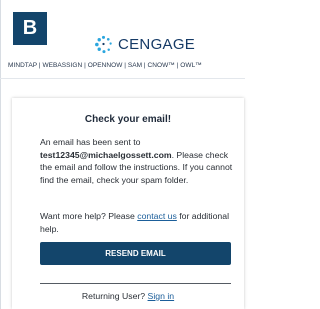 The height and width of the screenshot is (309, 320). I want to click on cengage-logo: CENGAGE, so click(144, 44).